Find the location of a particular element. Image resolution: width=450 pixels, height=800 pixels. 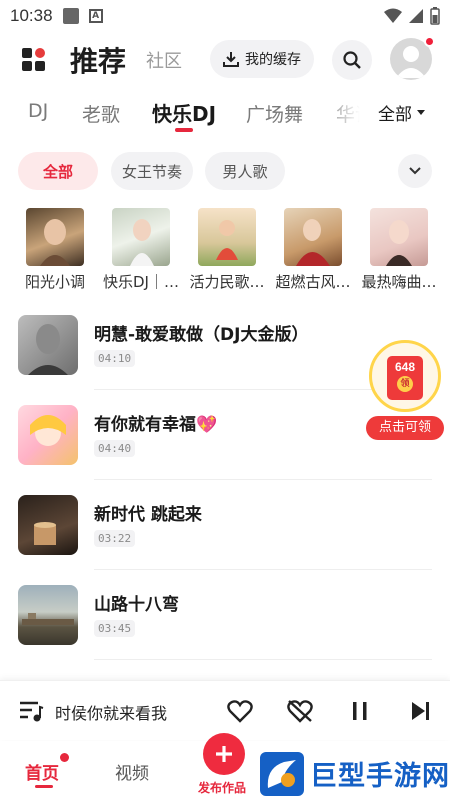

chip-queen-rhythm: 女王节奏 is located at coordinates (152, 171).